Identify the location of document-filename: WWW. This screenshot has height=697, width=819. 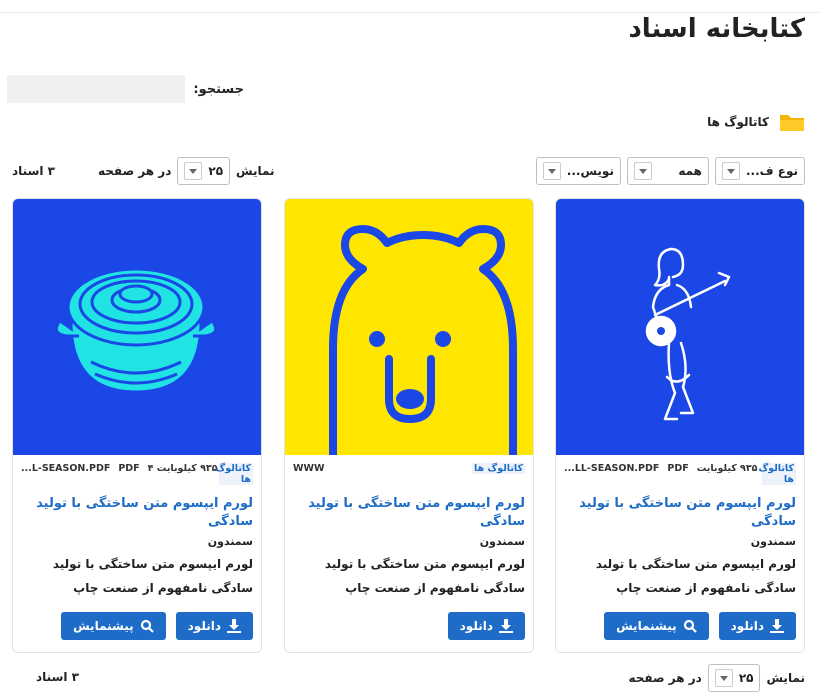
(309, 468).